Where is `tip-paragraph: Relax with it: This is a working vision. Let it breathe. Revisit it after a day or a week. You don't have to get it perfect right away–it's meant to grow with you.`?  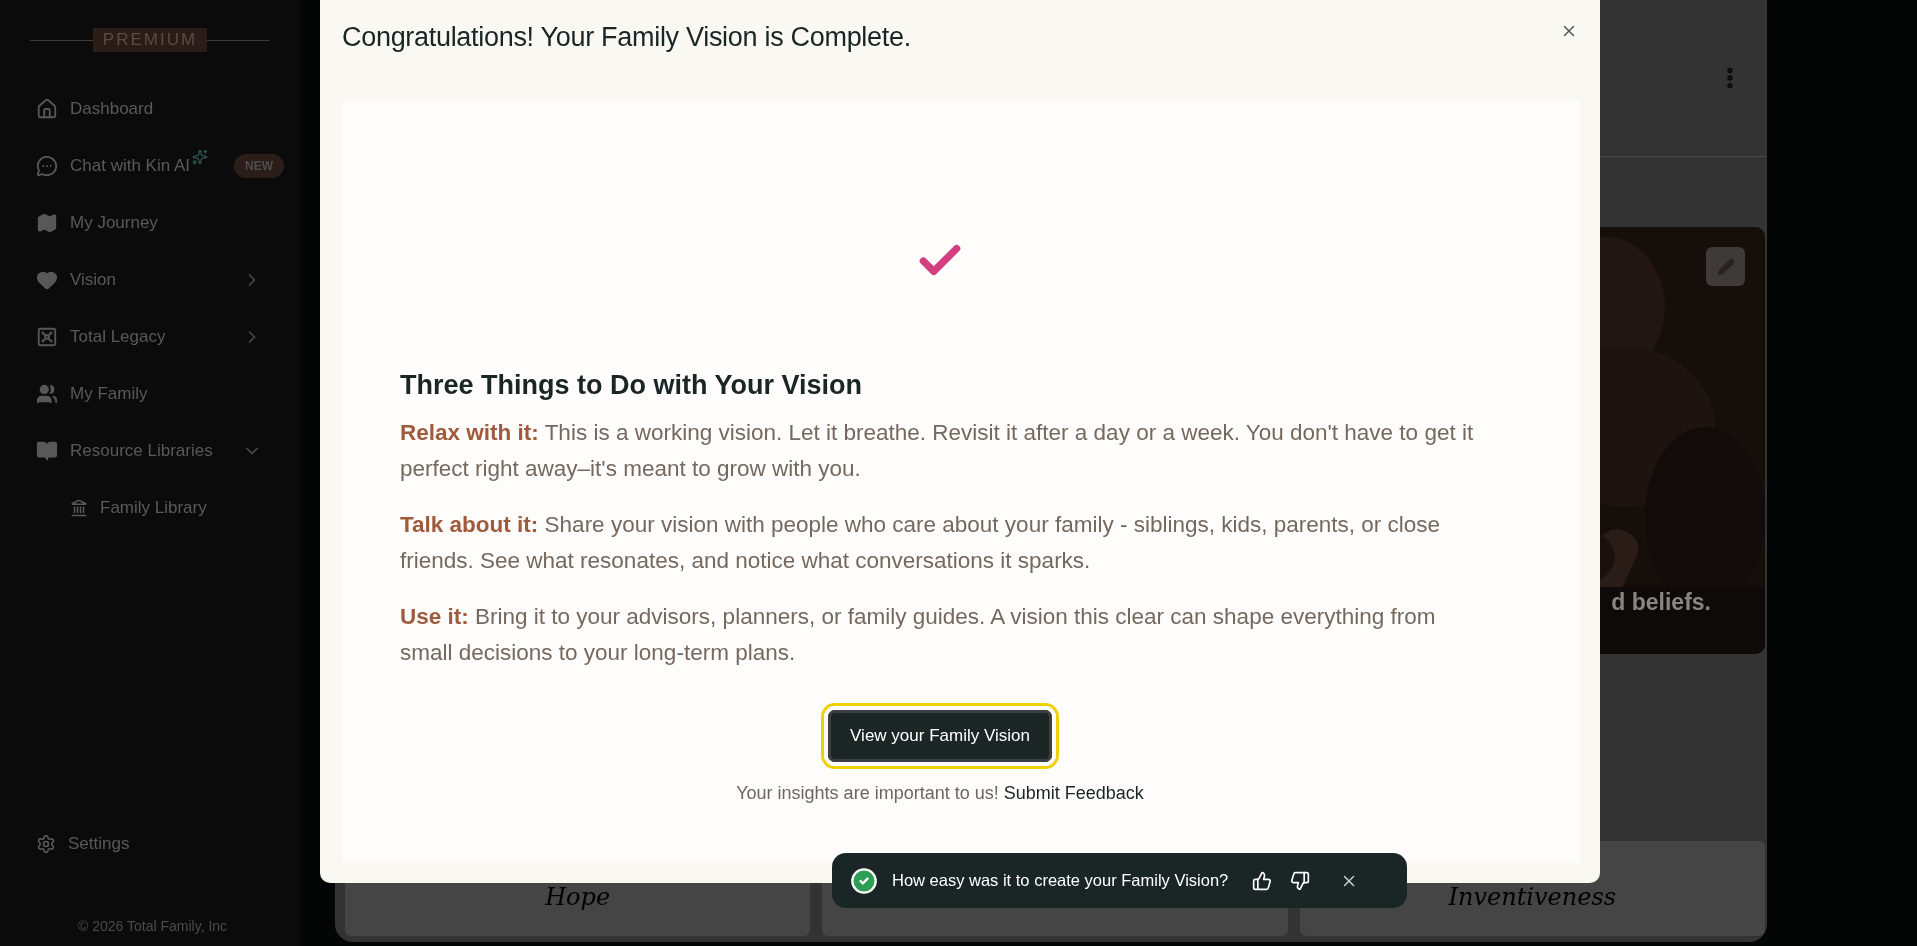
tip-paragraph: Relax with it: This is a working vision. Let it breathe. Revisit it after a day or a week. You don't have to get it perfect right away–it's meant to grow with you. is located at coordinates (937, 451).